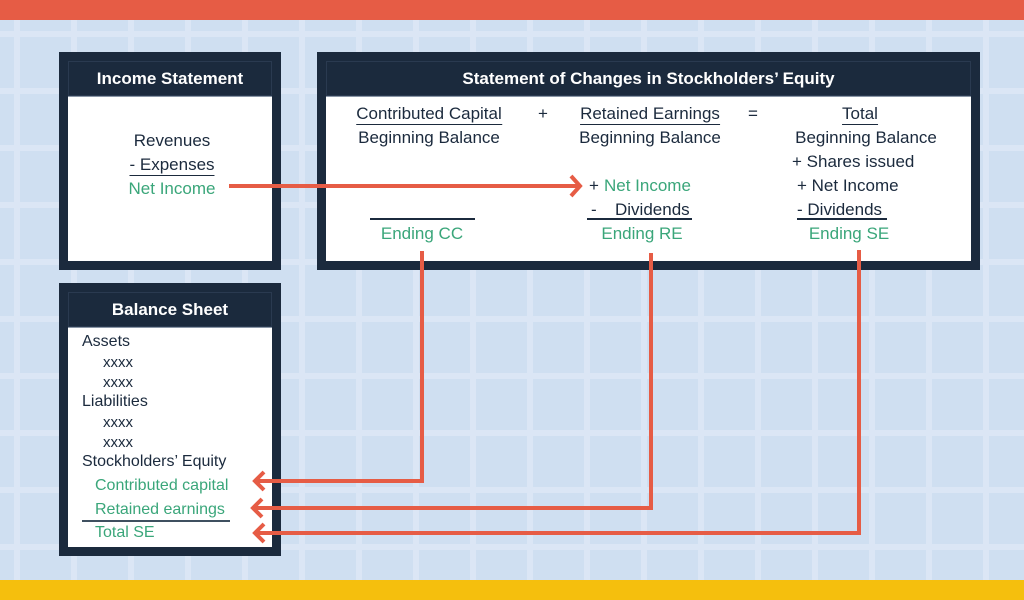 This screenshot has height=600, width=1024. What do you see at coordinates (650, 114) in the screenshot?
I see `retained-earnings-heading: Retained Earnings` at bounding box center [650, 114].